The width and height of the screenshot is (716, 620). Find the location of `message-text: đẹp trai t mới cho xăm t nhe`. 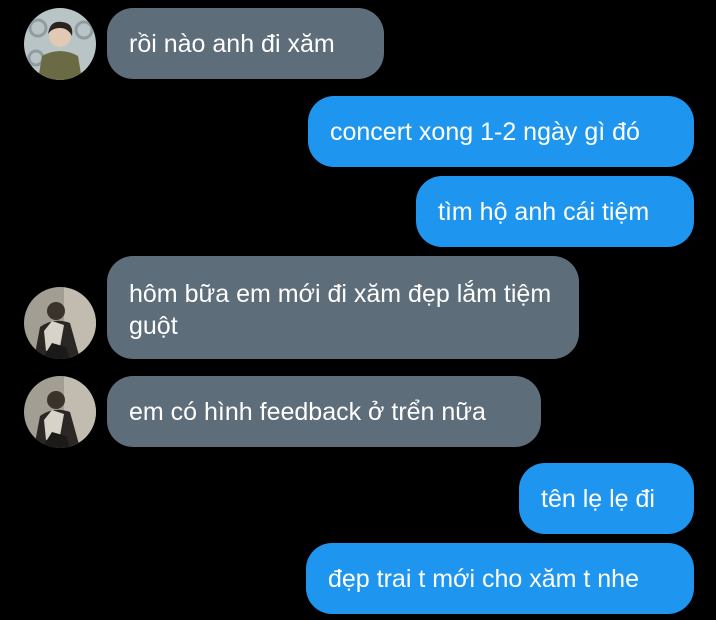

message-text: đẹp trai t mới cho xăm t nhe is located at coordinates (483, 578).